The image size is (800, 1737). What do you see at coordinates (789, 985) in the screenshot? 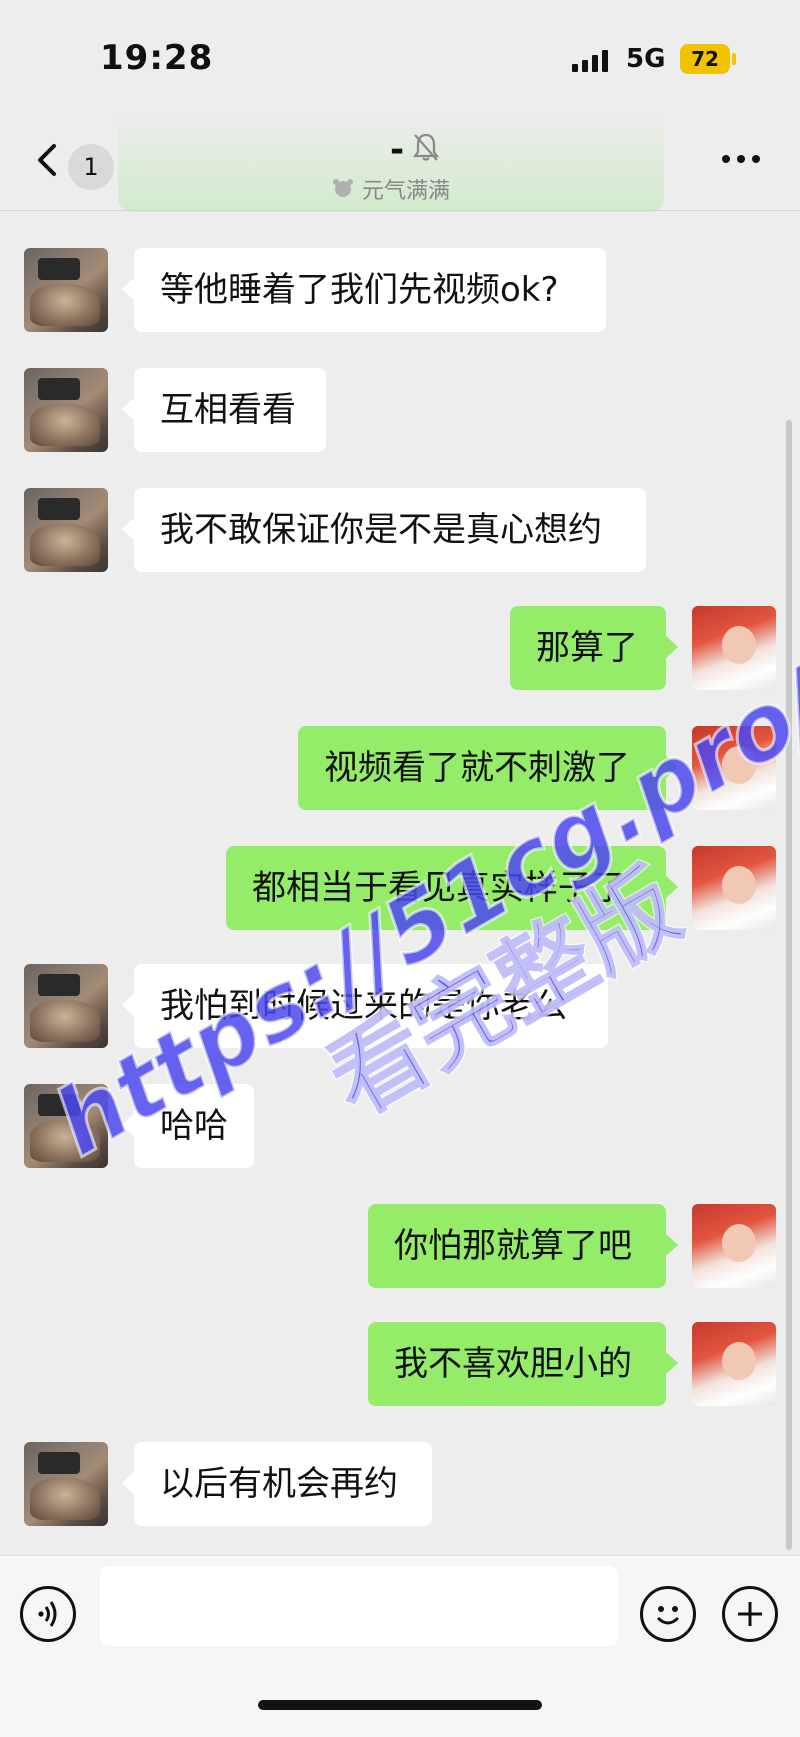
I see `scrollbar` at bounding box center [789, 985].